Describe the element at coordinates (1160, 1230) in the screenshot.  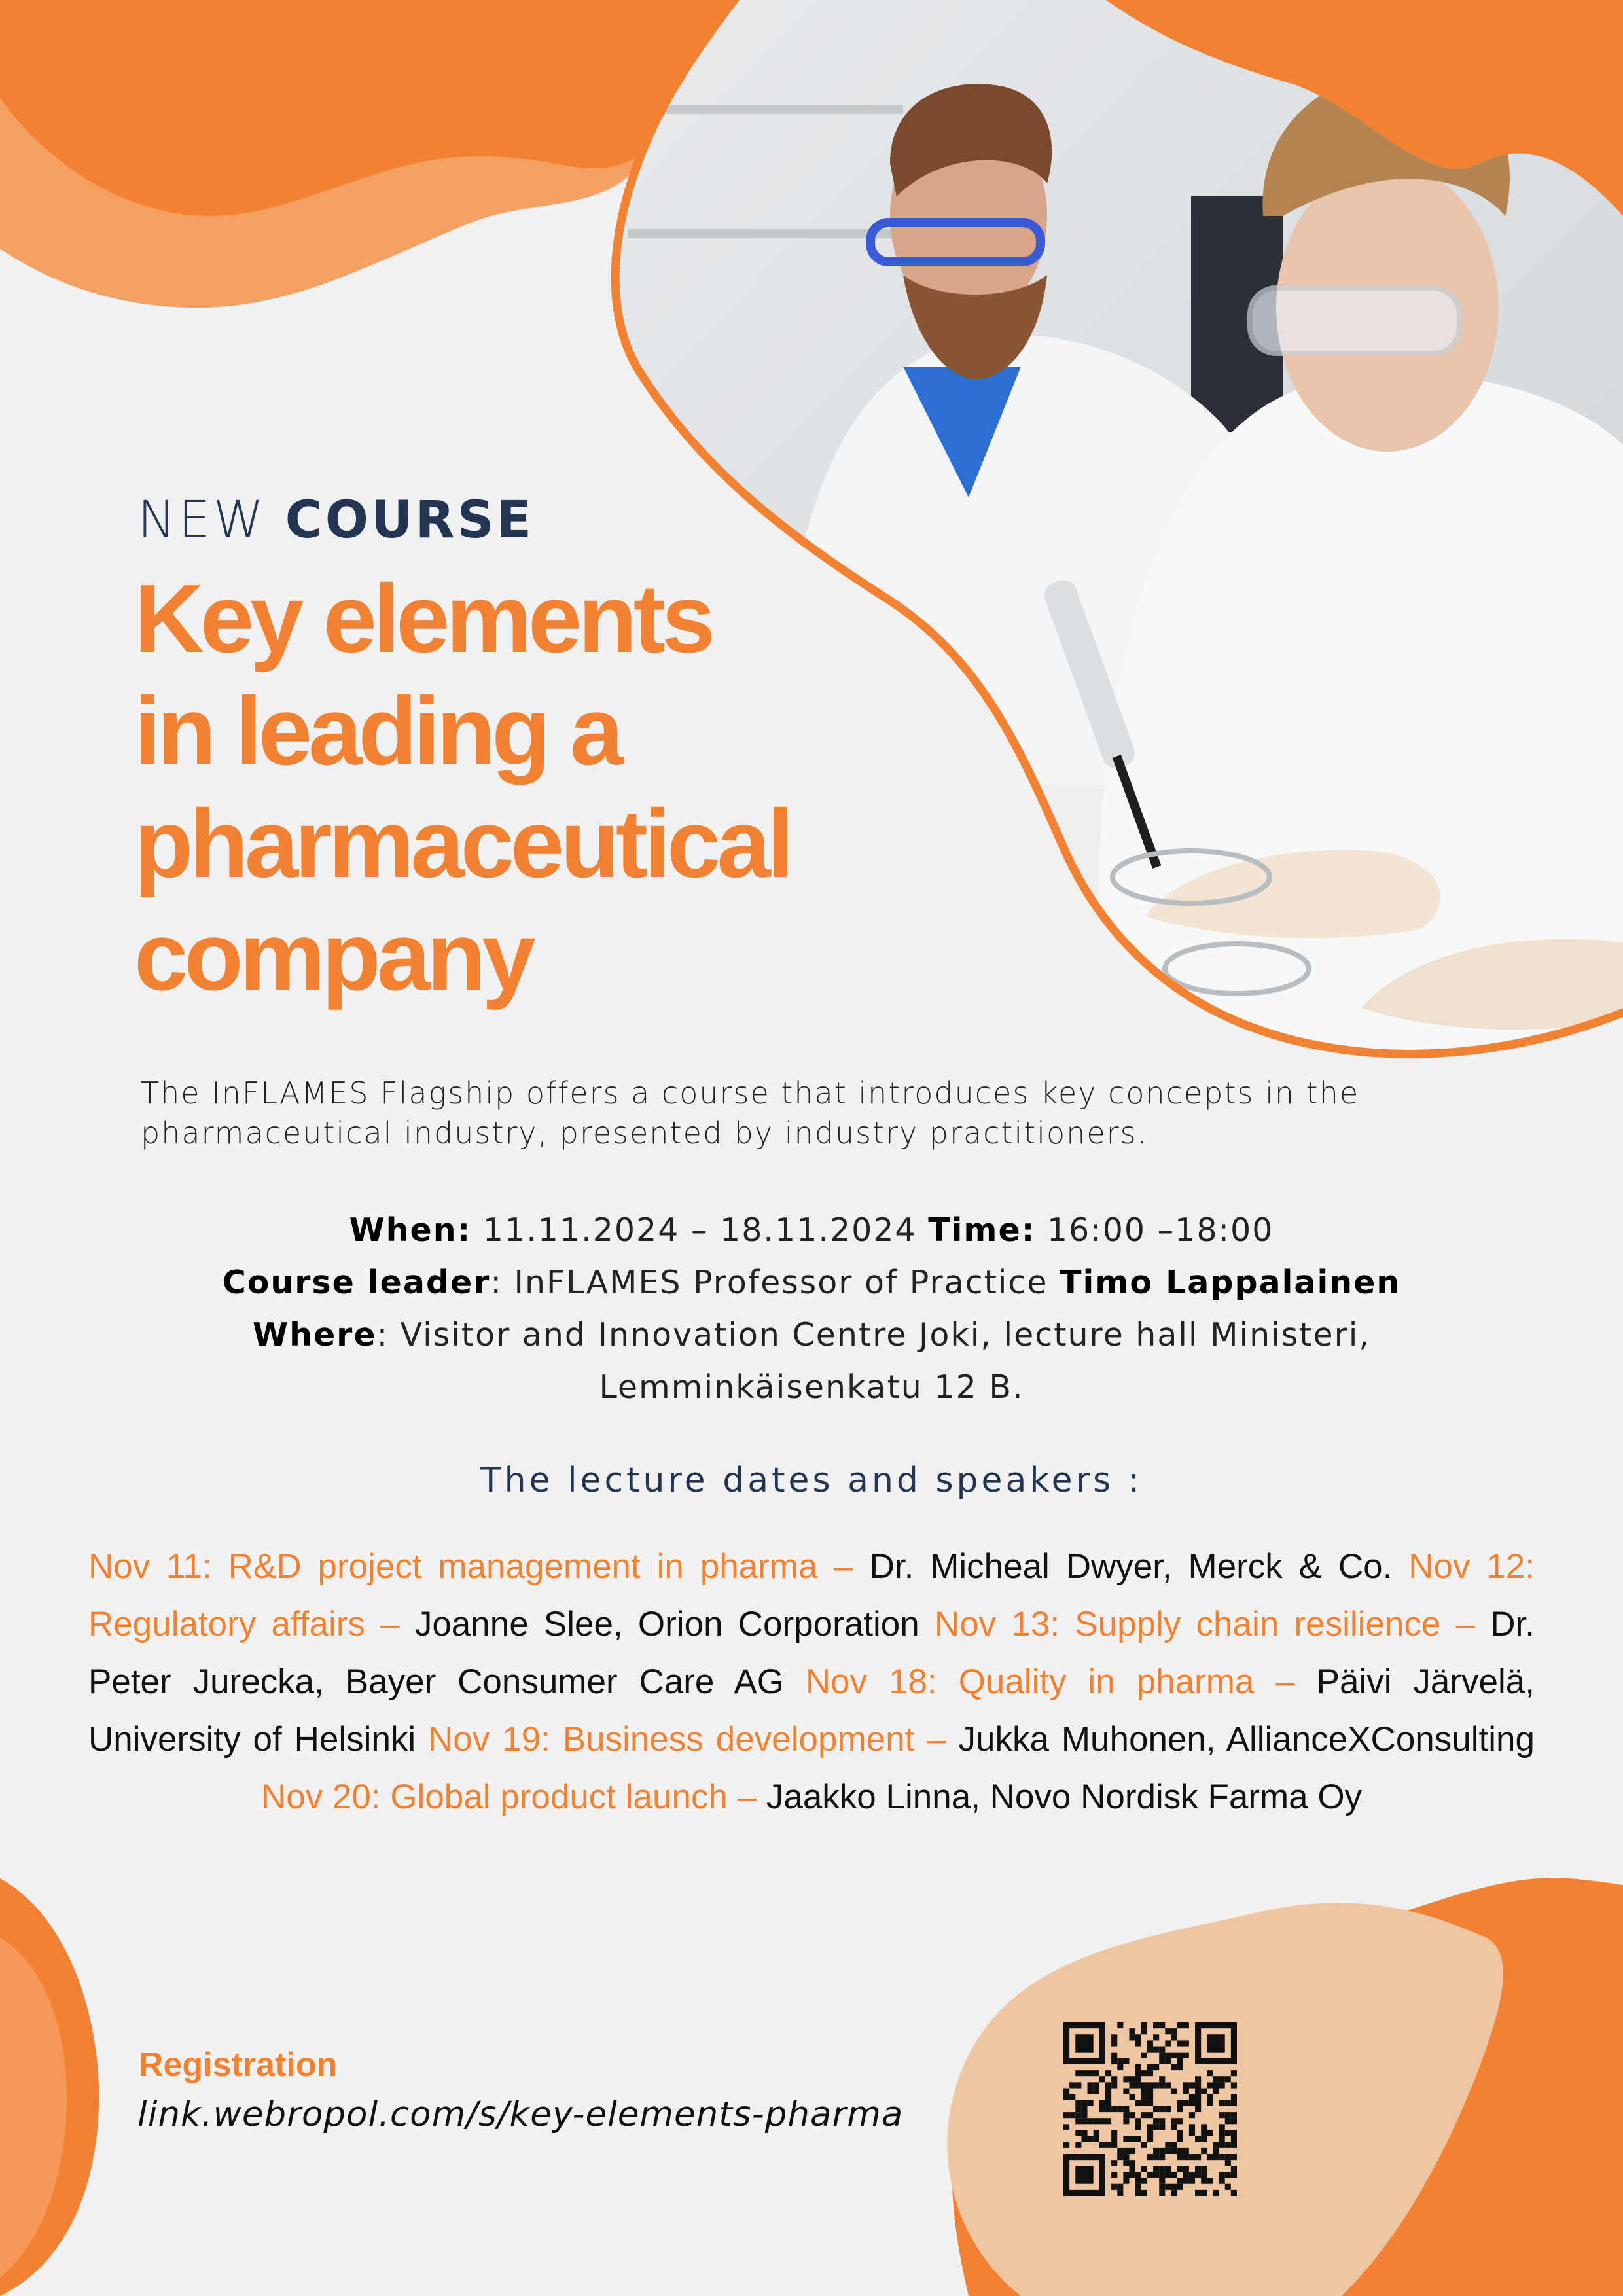
I see `time-value: 16:00 –18:00` at that location.